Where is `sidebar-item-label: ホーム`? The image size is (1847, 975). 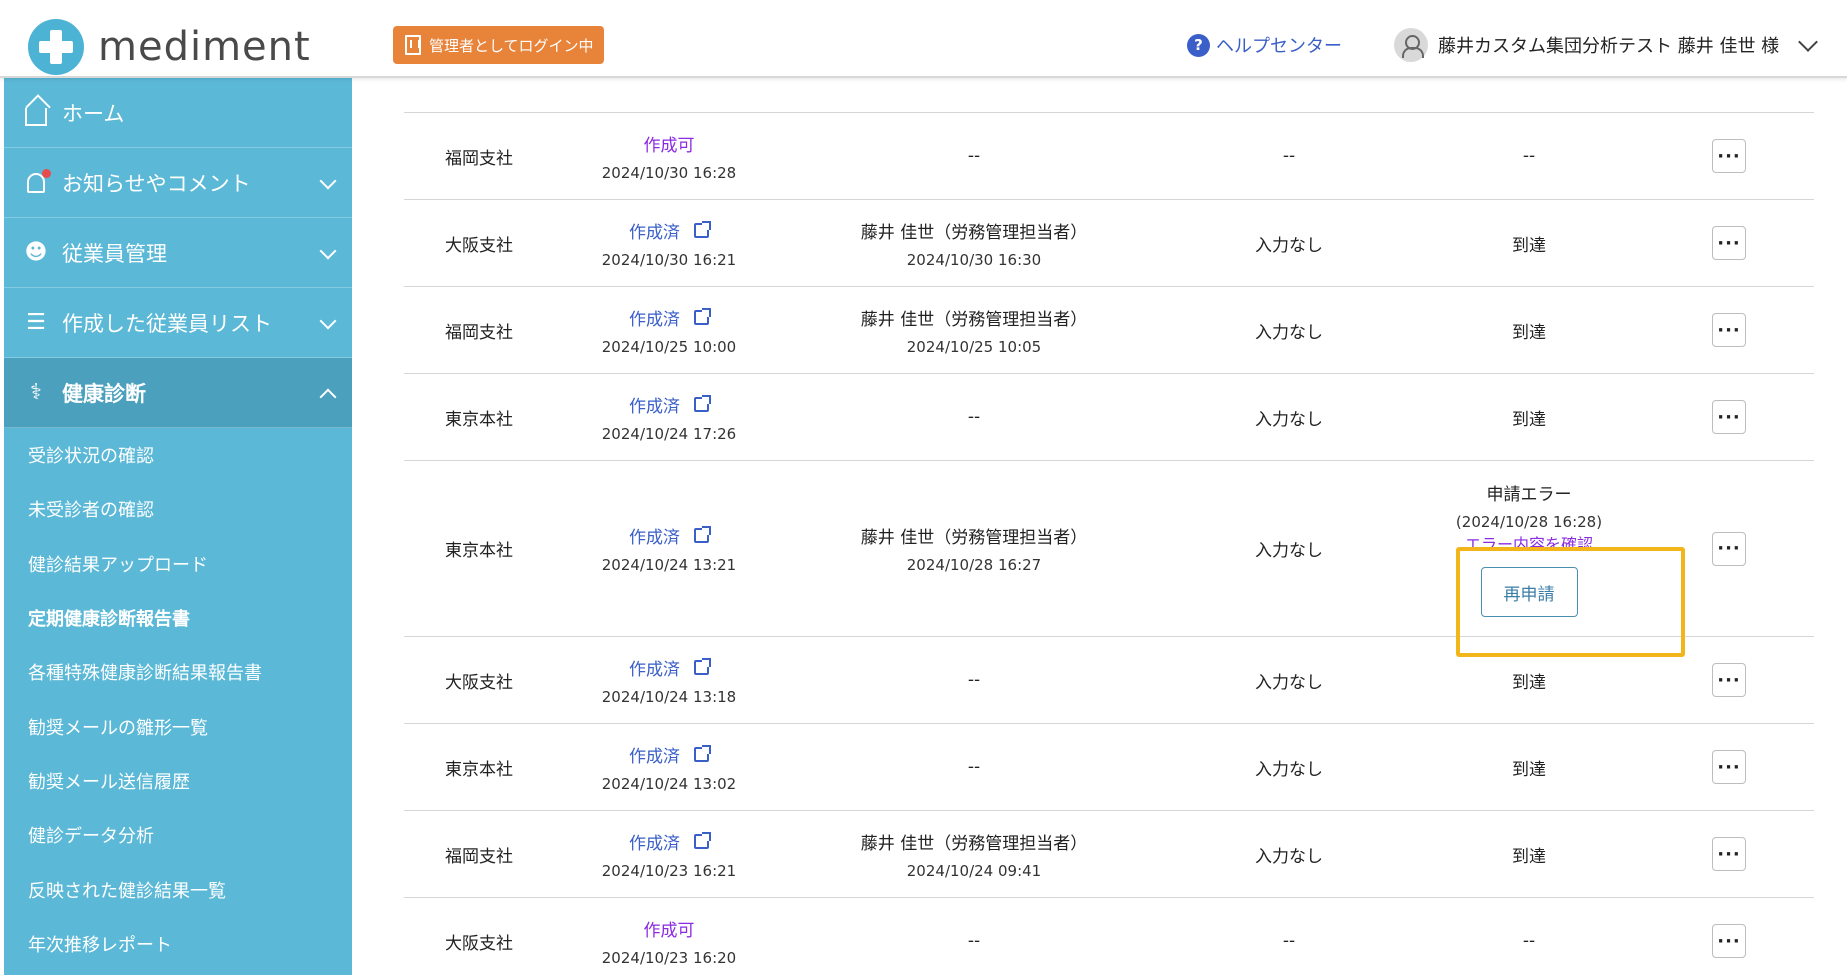
sidebar-item-label: ホーム is located at coordinates (93, 113).